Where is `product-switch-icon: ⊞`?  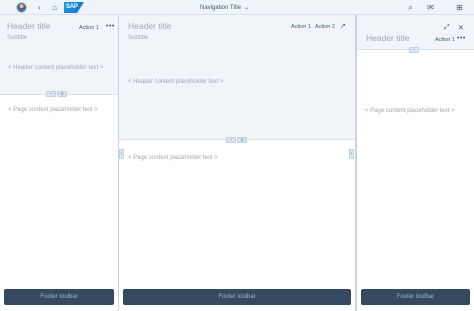 product-switch-icon: ⊞ is located at coordinates (459, 7).